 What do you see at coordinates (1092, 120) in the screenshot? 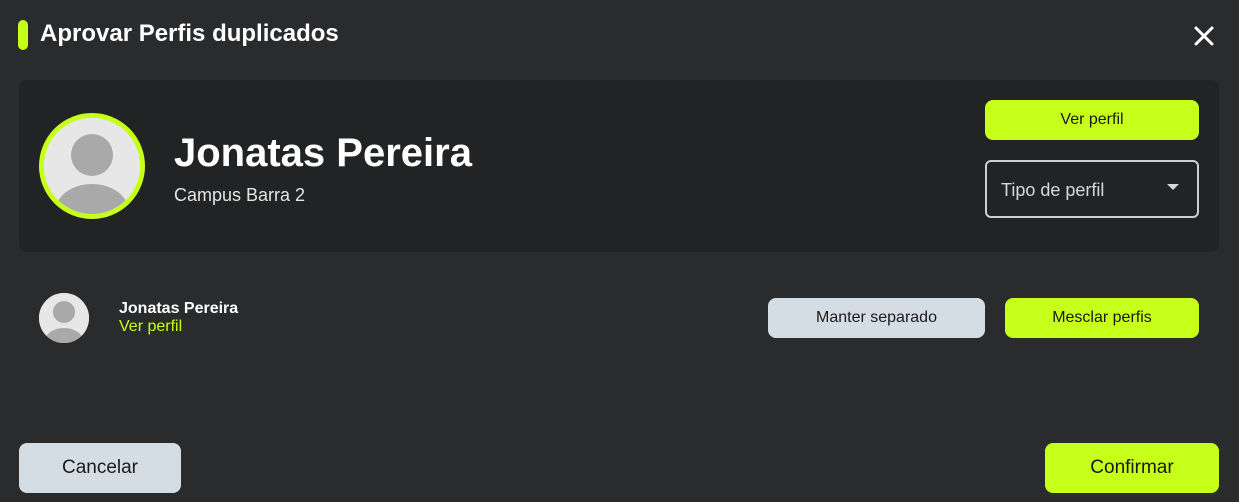
I see `view-profile-button: Ver perfil` at bounding box center [1092, 120].